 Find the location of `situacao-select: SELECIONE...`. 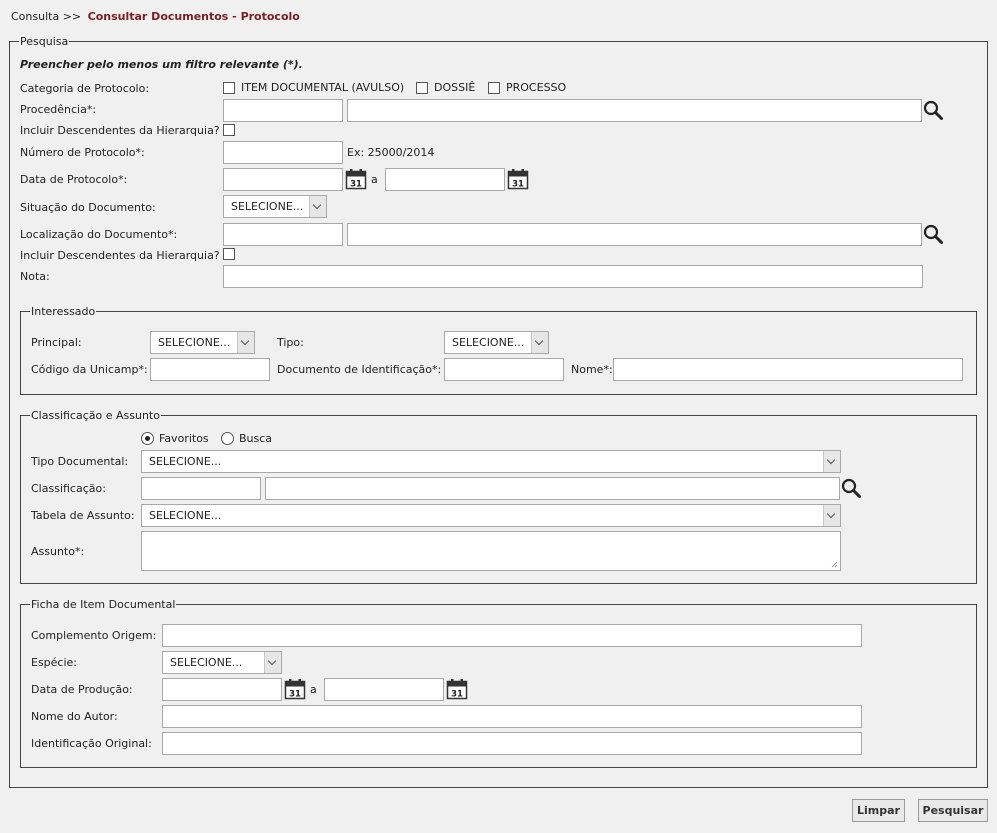

situacao-select: SELECIONE... is located at coordinates (275, 206).